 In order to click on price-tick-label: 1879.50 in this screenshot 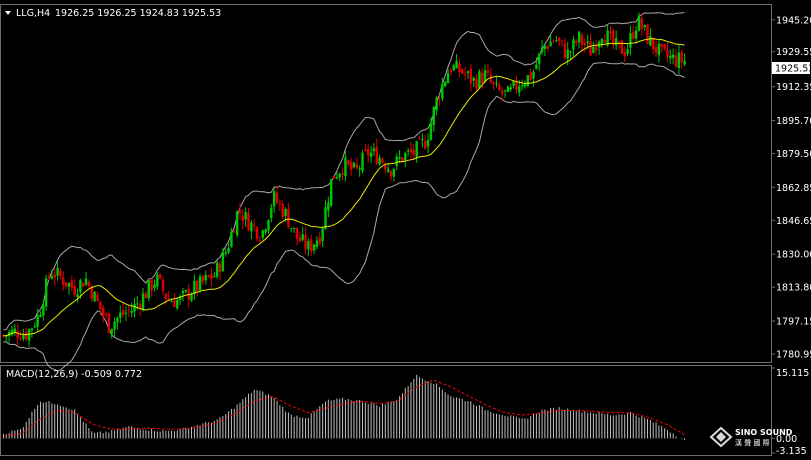, I will do `click(793, 154)`.